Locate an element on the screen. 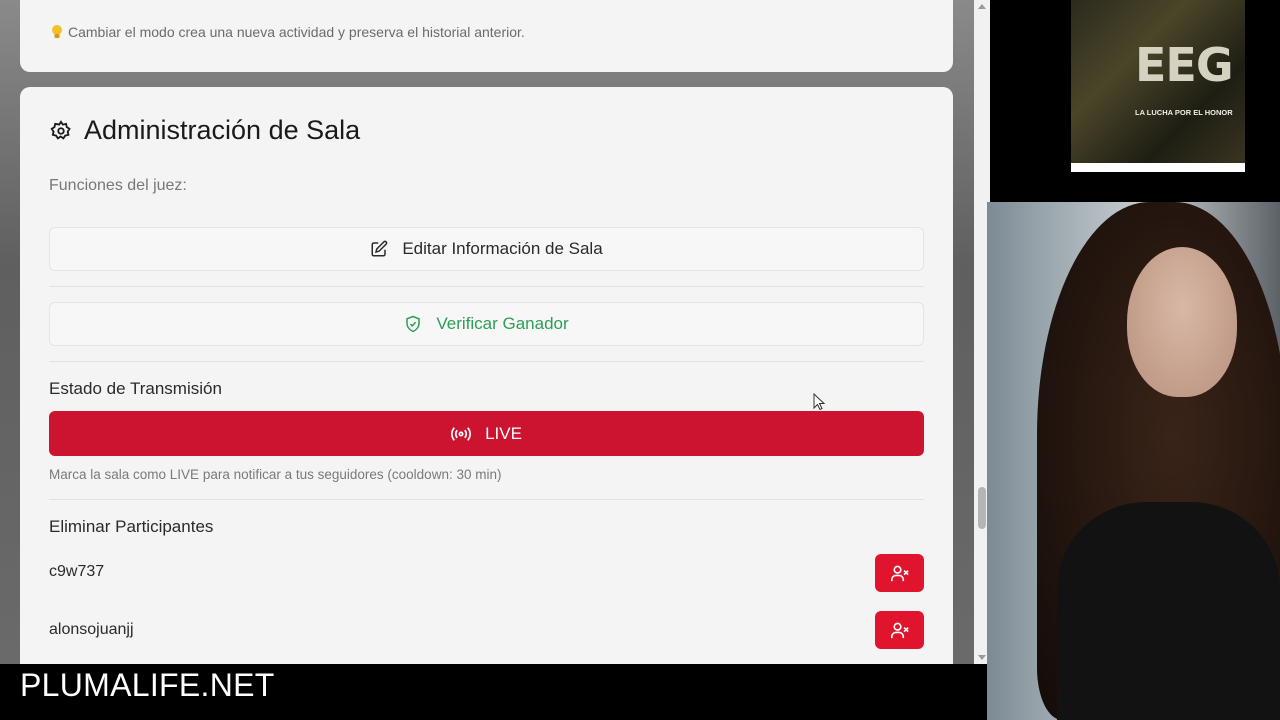  edit-icon is located at coordinates (379, 248).